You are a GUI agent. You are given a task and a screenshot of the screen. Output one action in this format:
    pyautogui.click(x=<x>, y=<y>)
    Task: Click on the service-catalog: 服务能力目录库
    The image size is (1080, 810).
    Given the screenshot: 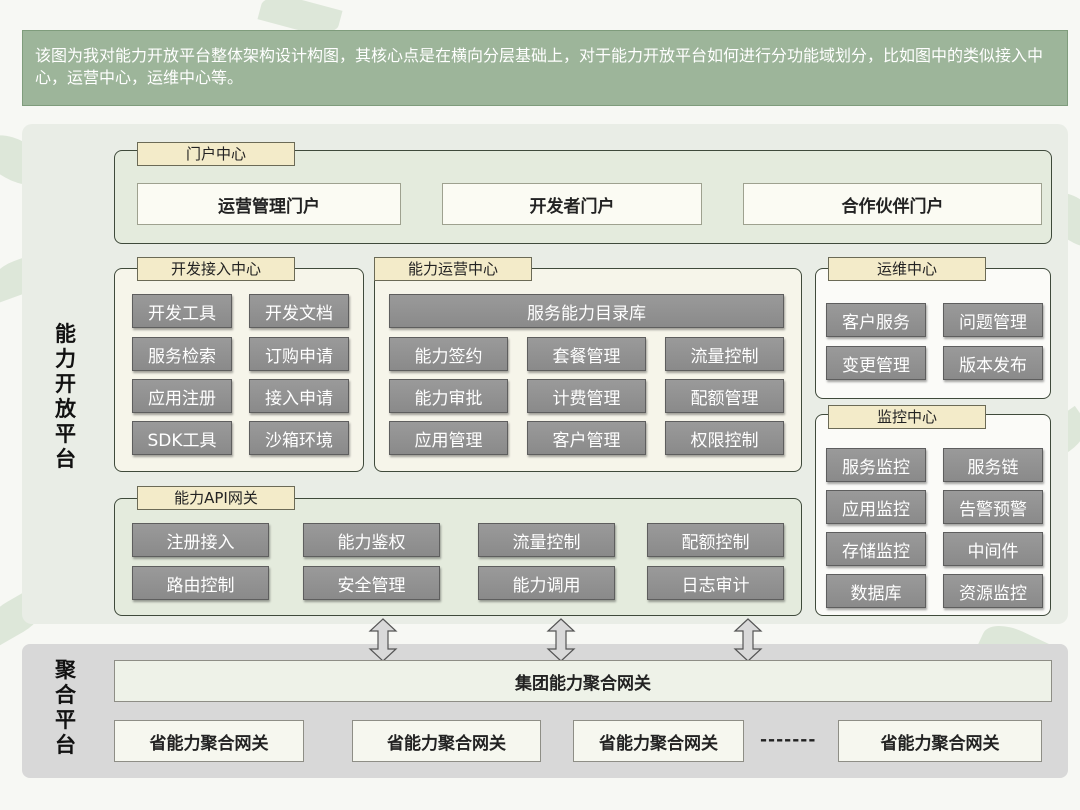 What is the action you would take?
    pyautogui.click(x=586, y=311)
    